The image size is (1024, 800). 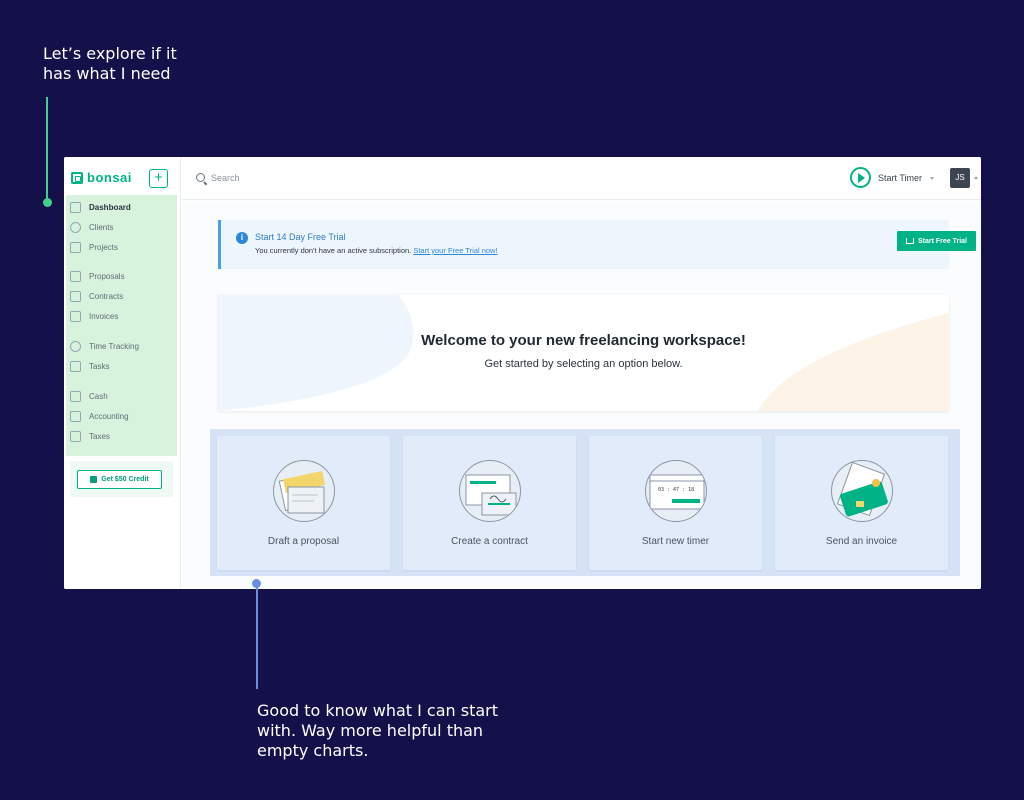 I want to click on get-credit-button: Get $50 Credit, so click(x=119, y=479).